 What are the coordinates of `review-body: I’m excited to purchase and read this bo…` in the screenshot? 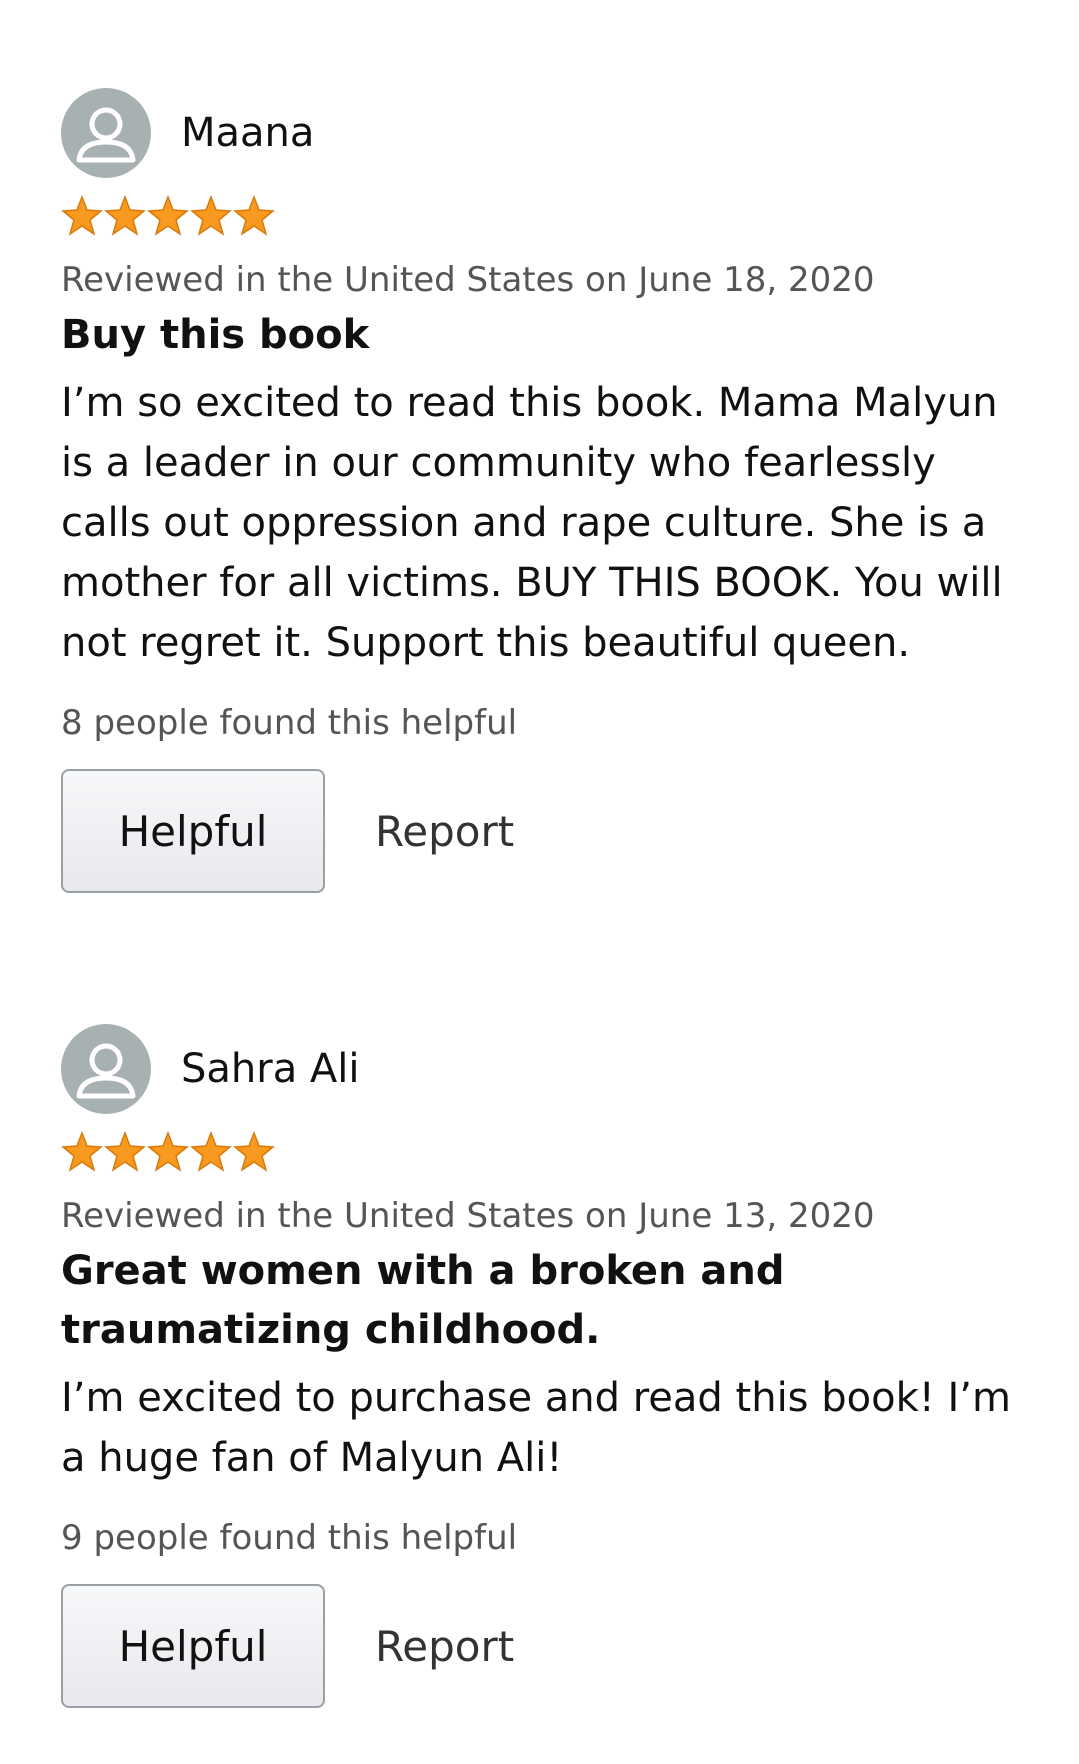 It's located at (536, 1428).